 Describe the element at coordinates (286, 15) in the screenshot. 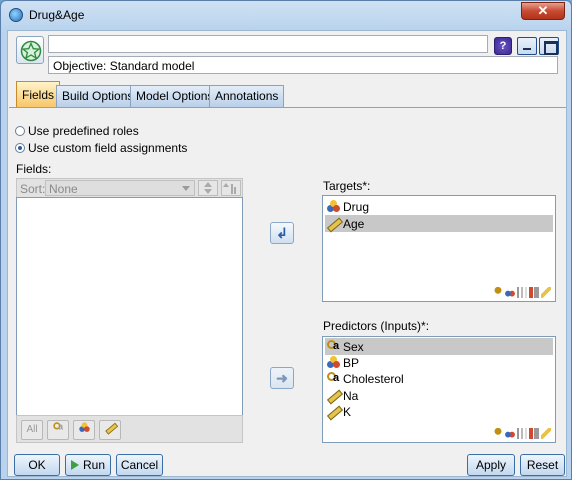

I see `title-bar: Drug&Age ✕` at that location.